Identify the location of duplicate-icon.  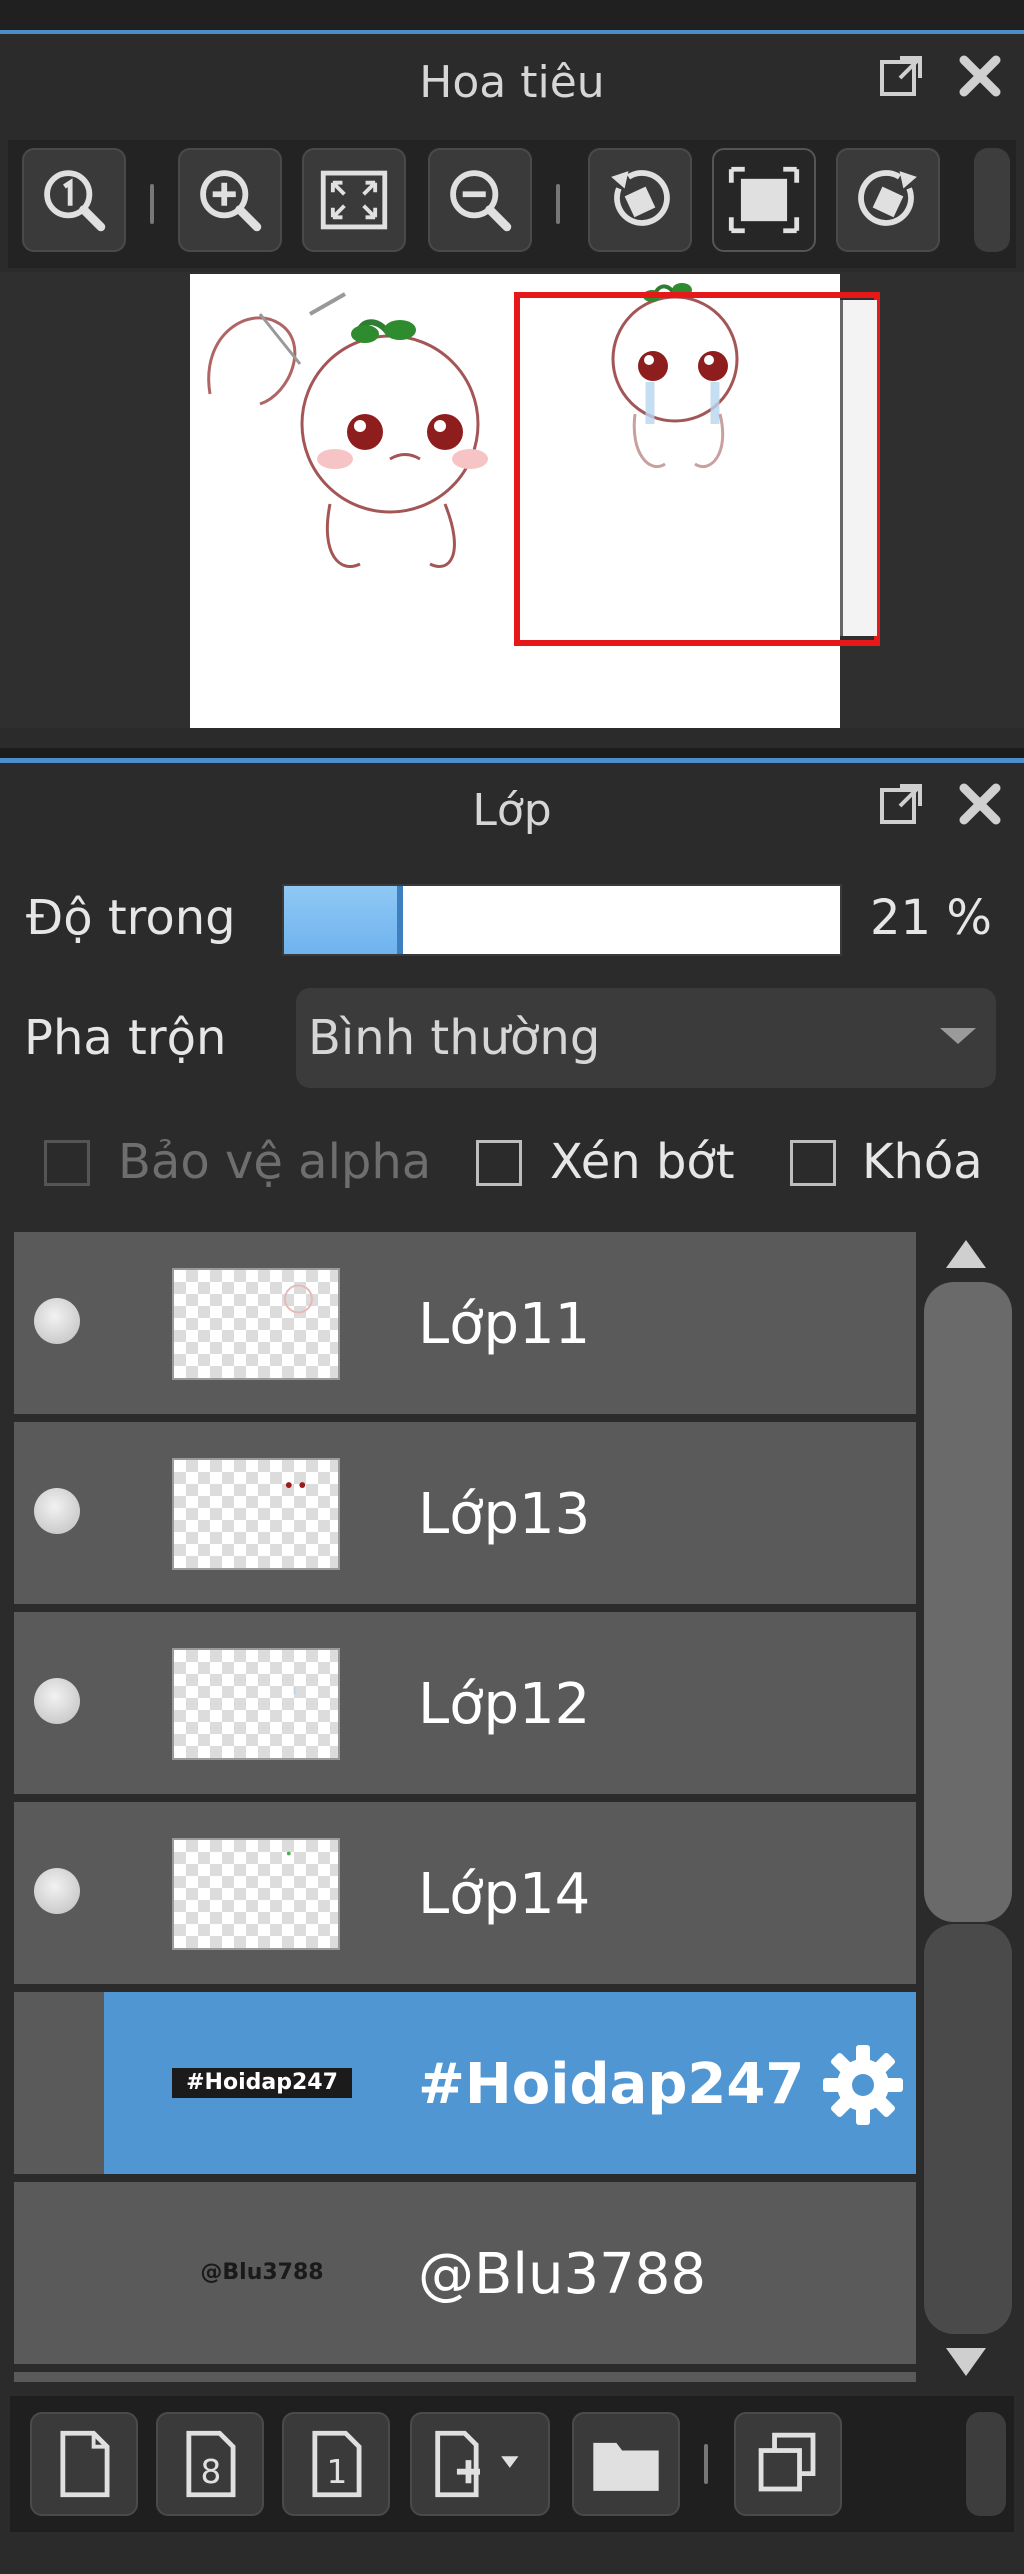
(787, 2462).